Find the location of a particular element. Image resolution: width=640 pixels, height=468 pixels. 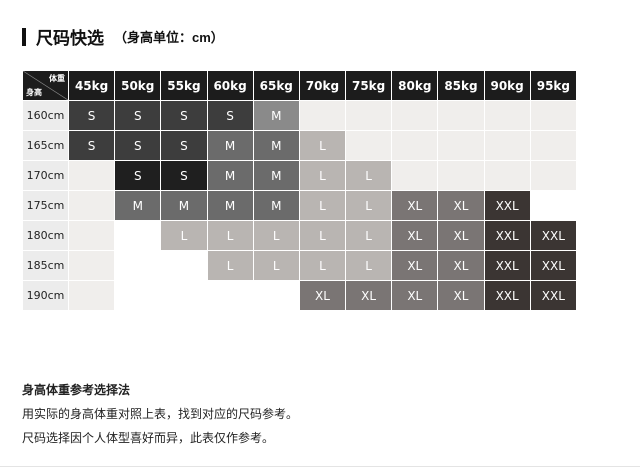

corner-height-label: 身高 is located at coordinates (34, 92).